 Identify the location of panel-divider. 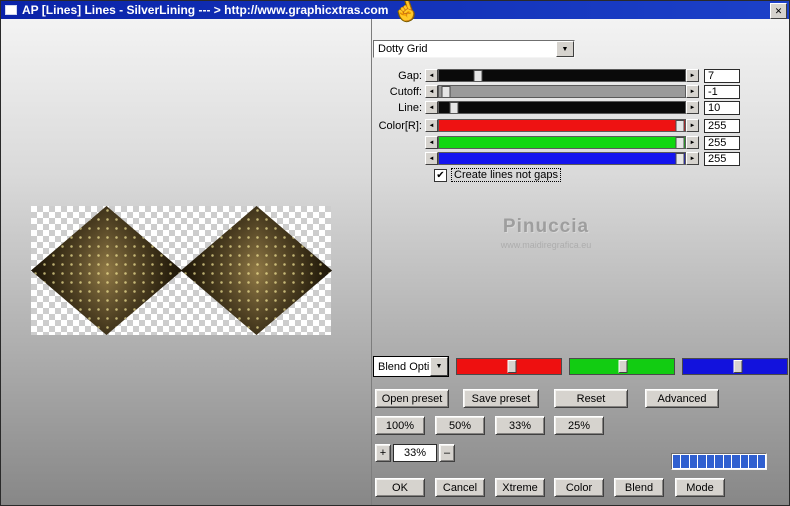
(371, 262).